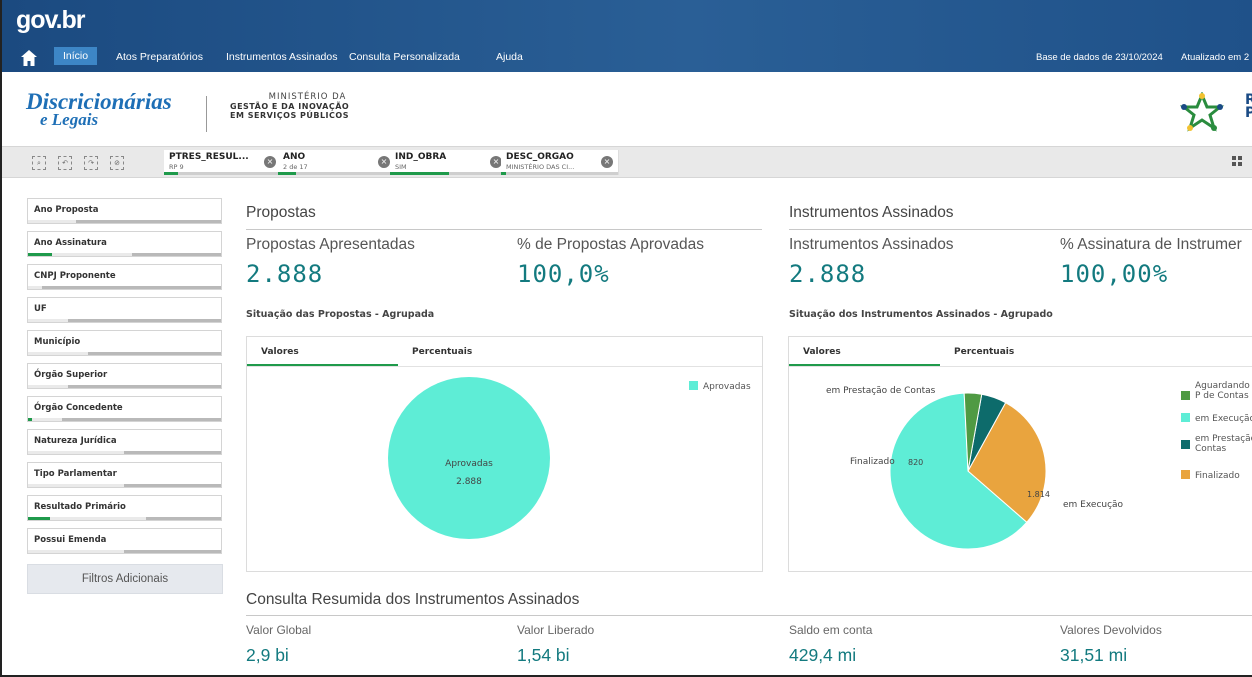 Image resolution: width=1252 pixels, height=677 pixels. Describe the element at coordinates (404, 57) in the screenshot. I see `nav-consulta-personalizada: Consulta Personalizada` at that location.